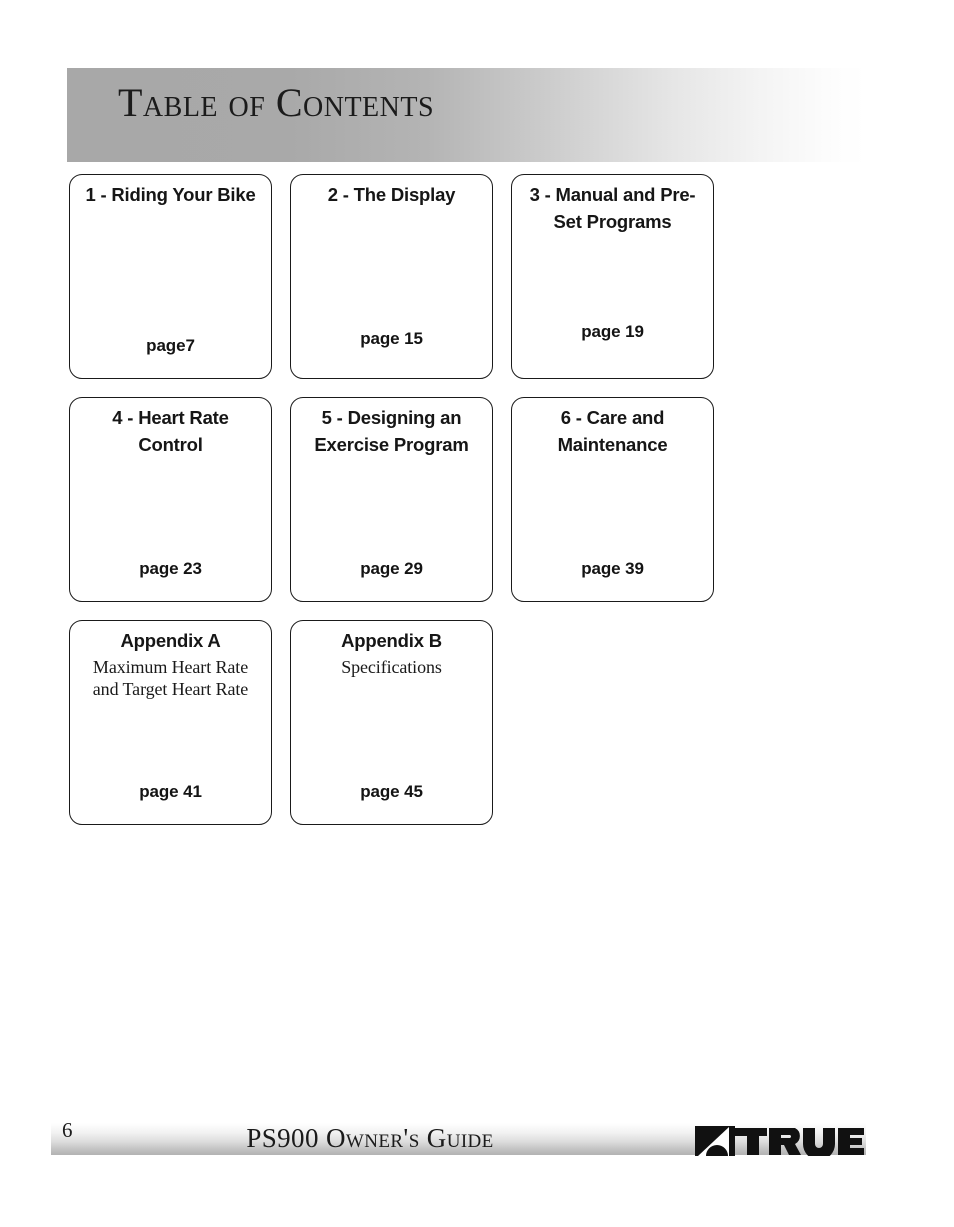  Describe the element at coordinates (170, 431) in the screenshot. I see `toc-entry-title: 4 - Heart Rate Control` at that location.